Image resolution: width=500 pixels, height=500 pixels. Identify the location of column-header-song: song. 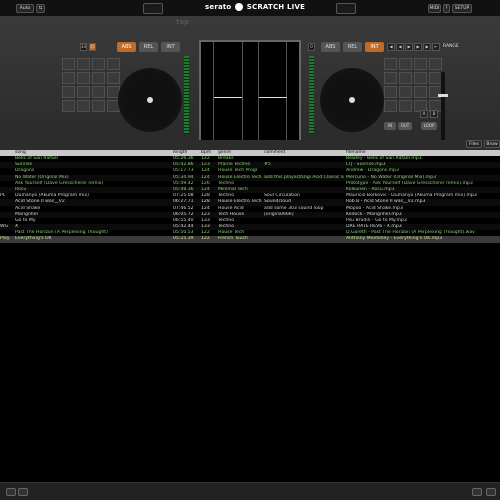
(20, 152).